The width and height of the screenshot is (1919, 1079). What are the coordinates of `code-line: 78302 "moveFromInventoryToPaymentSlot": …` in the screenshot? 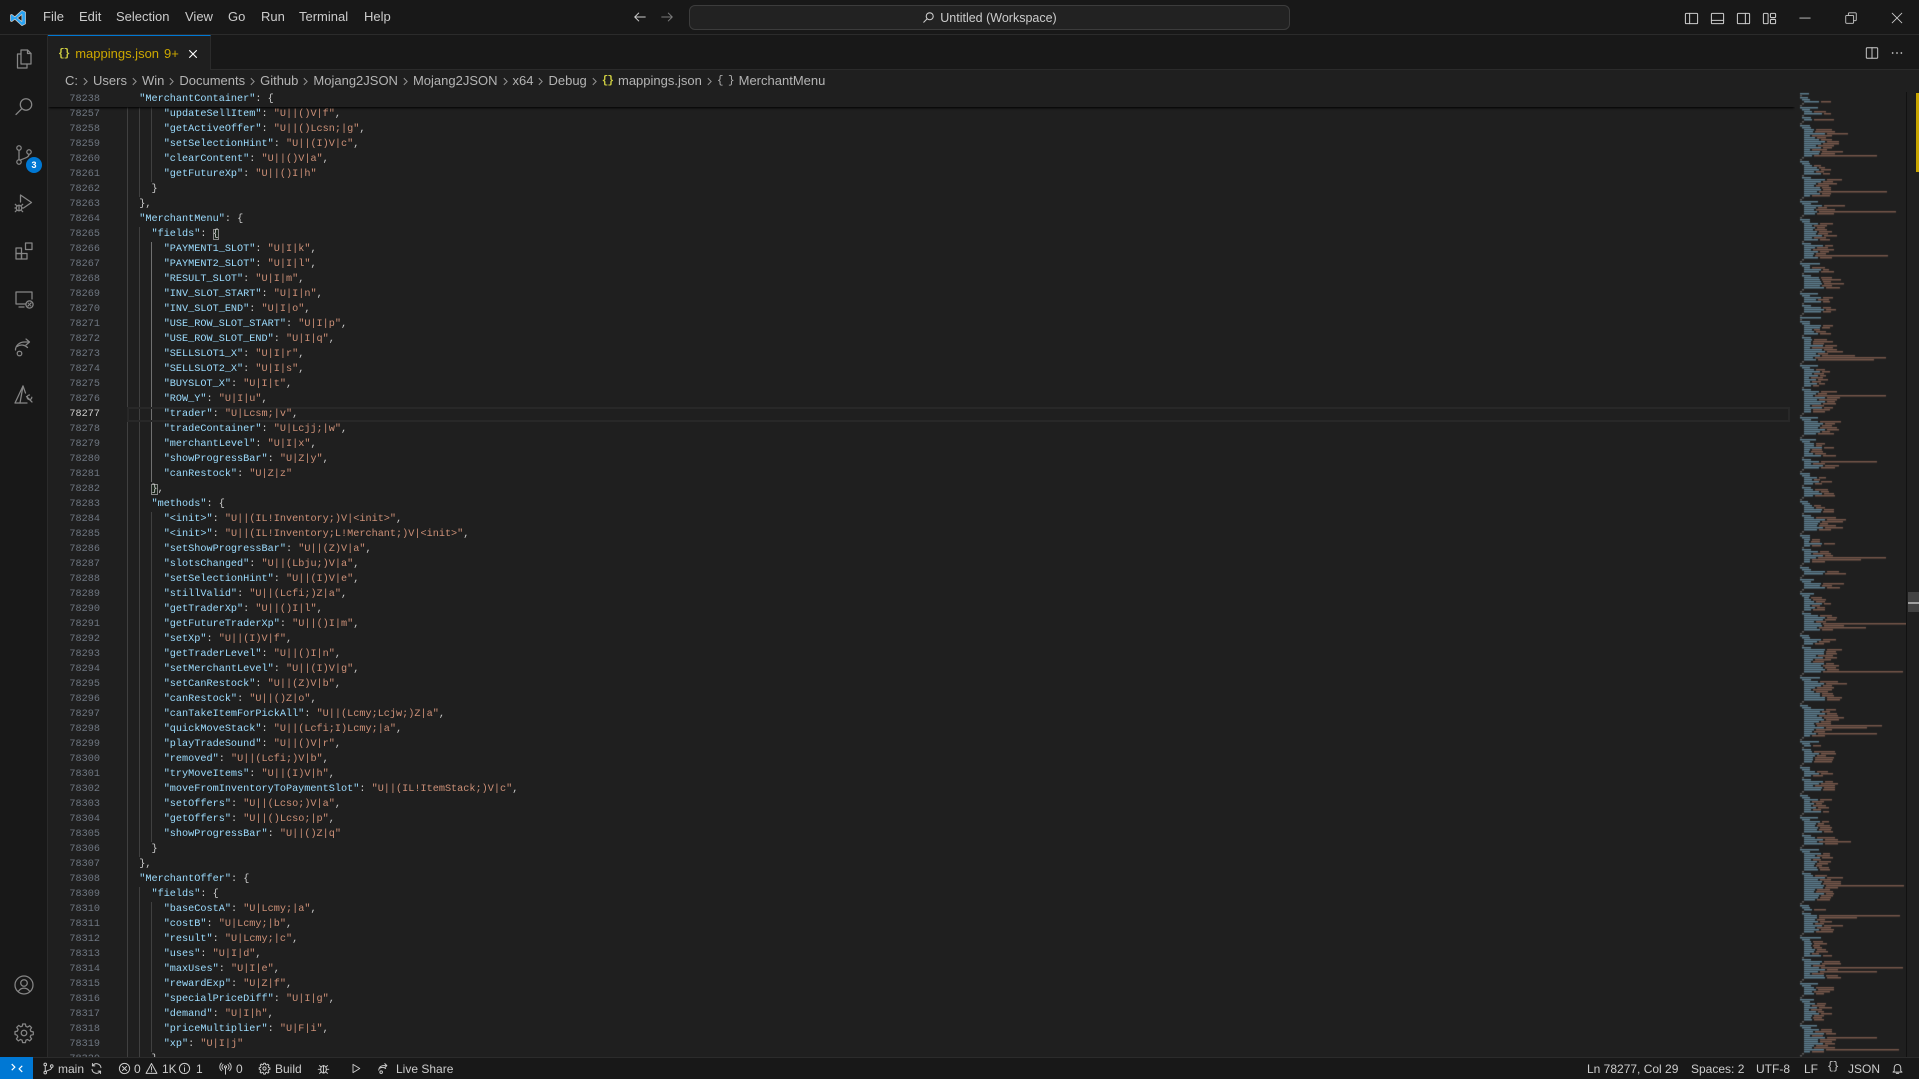 It's located at (921, 789).